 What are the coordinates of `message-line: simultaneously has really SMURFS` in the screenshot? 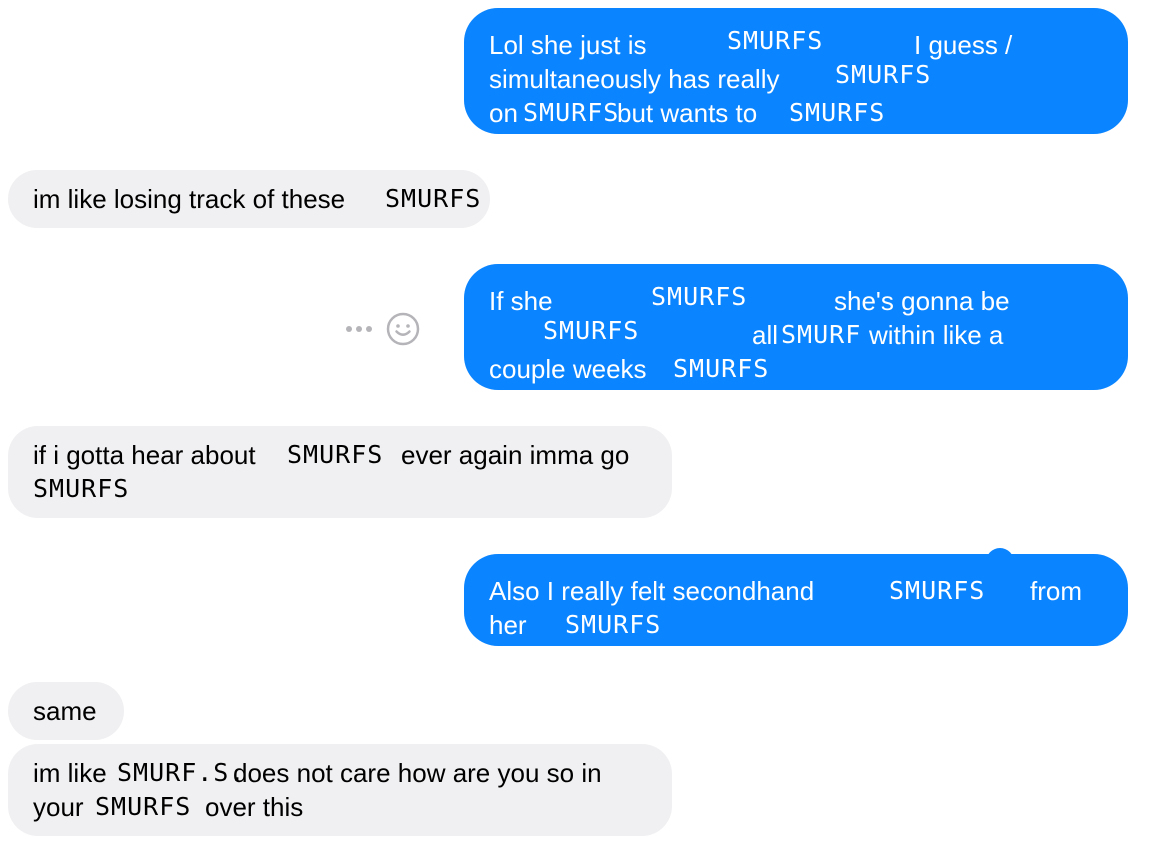 It's located at (796, 78).